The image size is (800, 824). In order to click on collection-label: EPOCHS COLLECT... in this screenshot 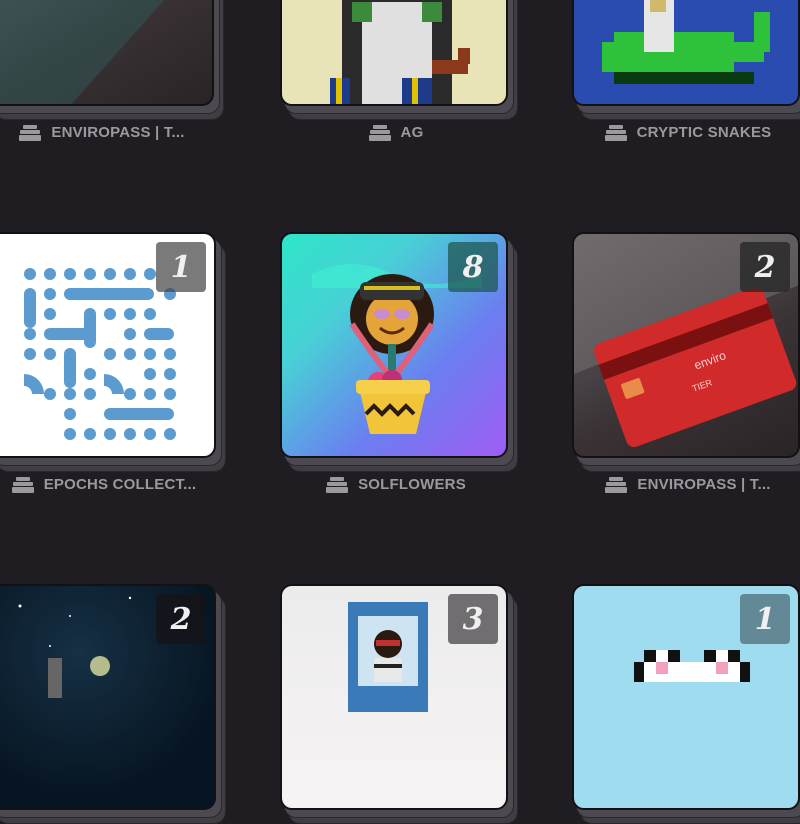, I will do `click(110, 484)`.